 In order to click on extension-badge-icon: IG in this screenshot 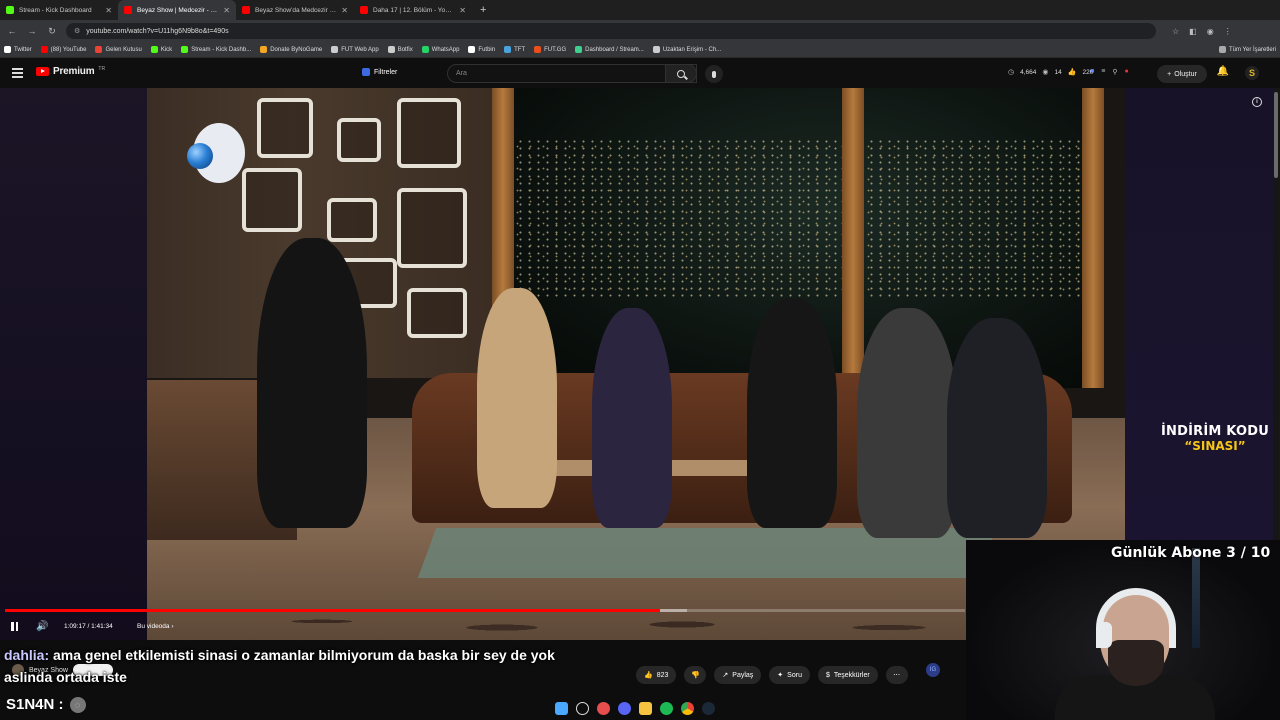, I will do `click(933, 670)`.